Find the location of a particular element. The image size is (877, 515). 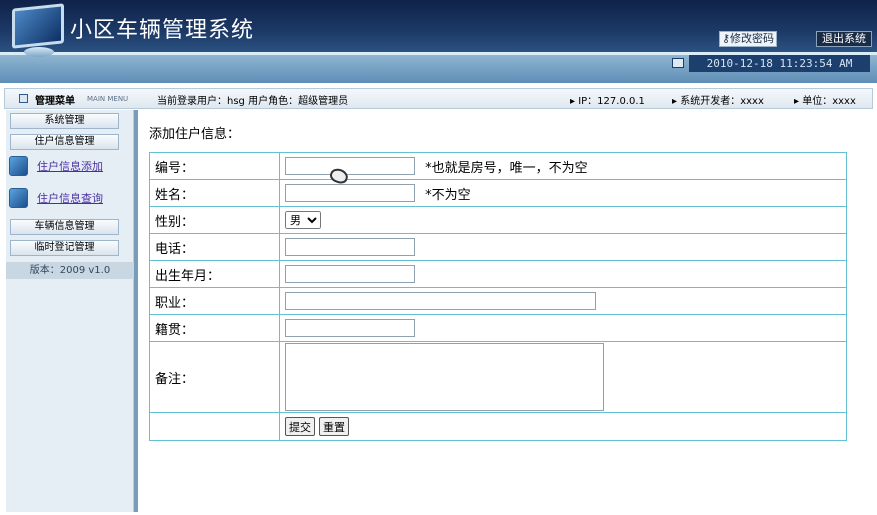

sidebar-item-temp-register: 临时登记管理 is located at coordinates (64, 248).